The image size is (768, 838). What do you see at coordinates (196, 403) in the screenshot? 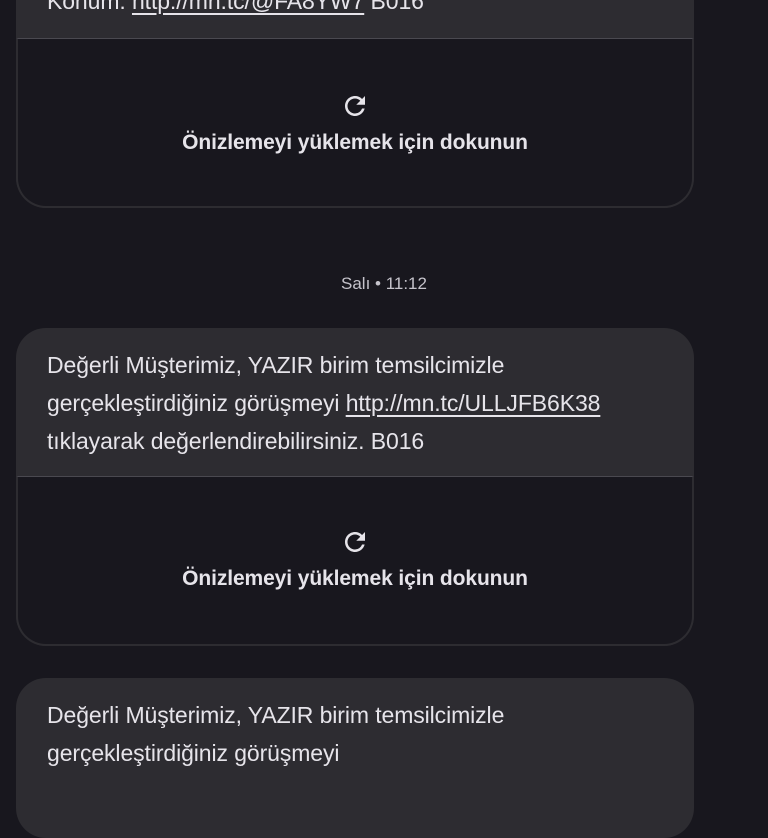
I see `message-text-prefix: gerçekleştirdiğiniz görüşmeyi` at bounding box center [196, 403].